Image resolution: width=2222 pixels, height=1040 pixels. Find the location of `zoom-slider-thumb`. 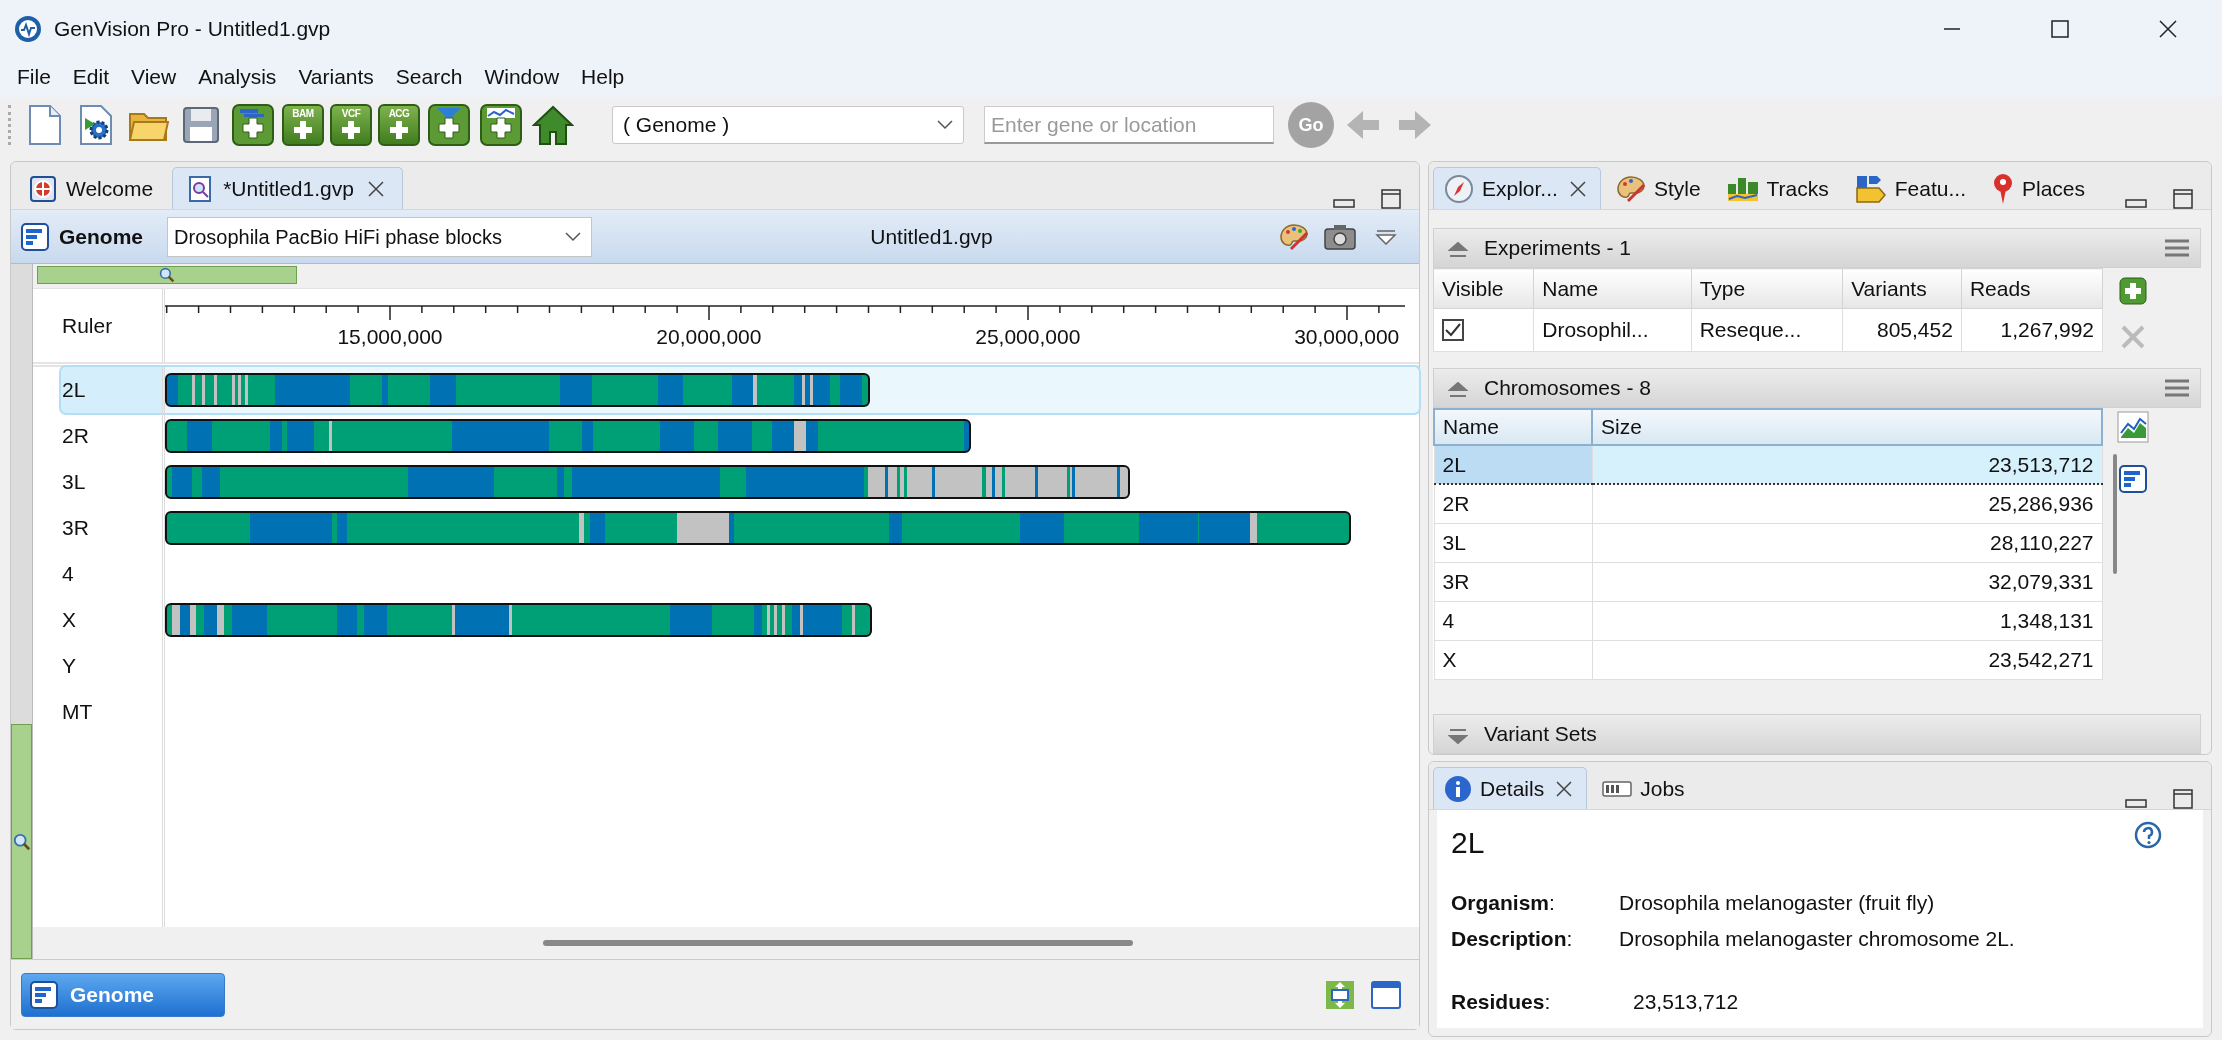

zoom-slider-thumb is located at coordinates (167, 275).